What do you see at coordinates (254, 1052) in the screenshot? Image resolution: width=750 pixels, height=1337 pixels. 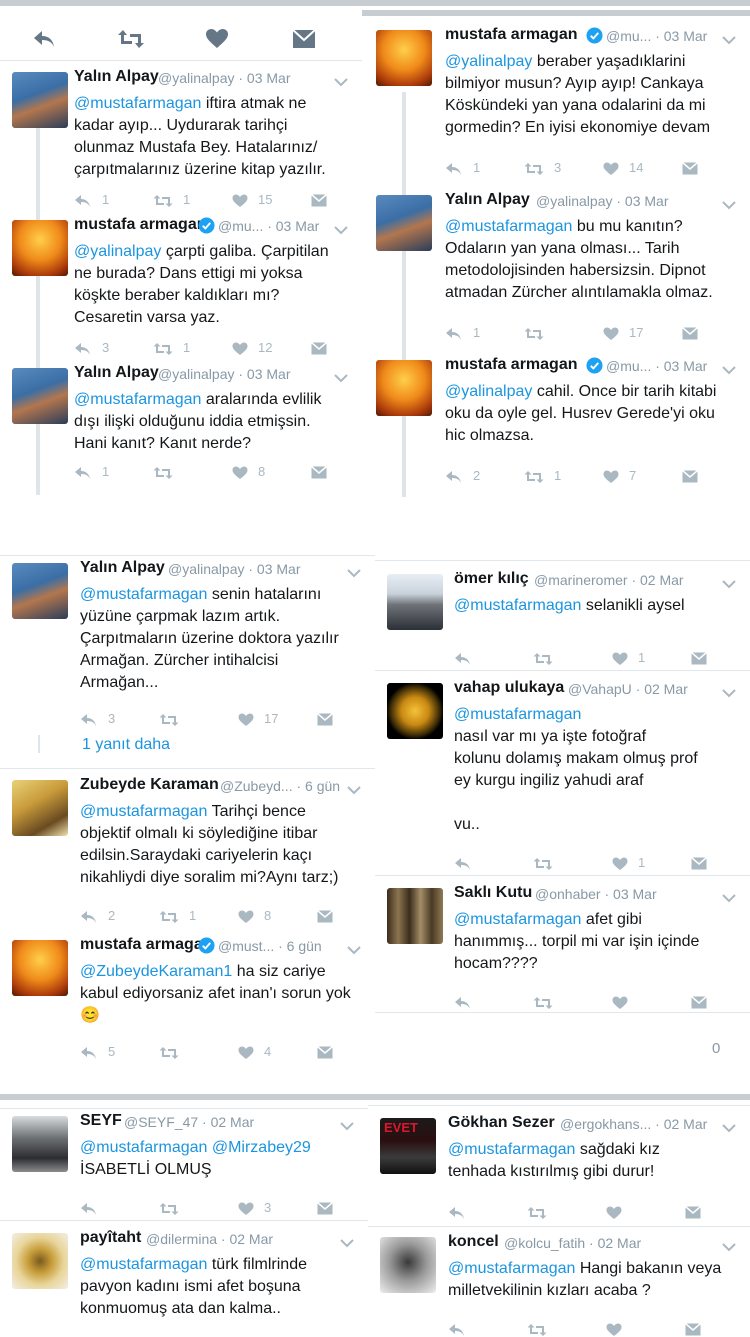 I see `heart-icon: 4` at bounding box center [254, 1052].